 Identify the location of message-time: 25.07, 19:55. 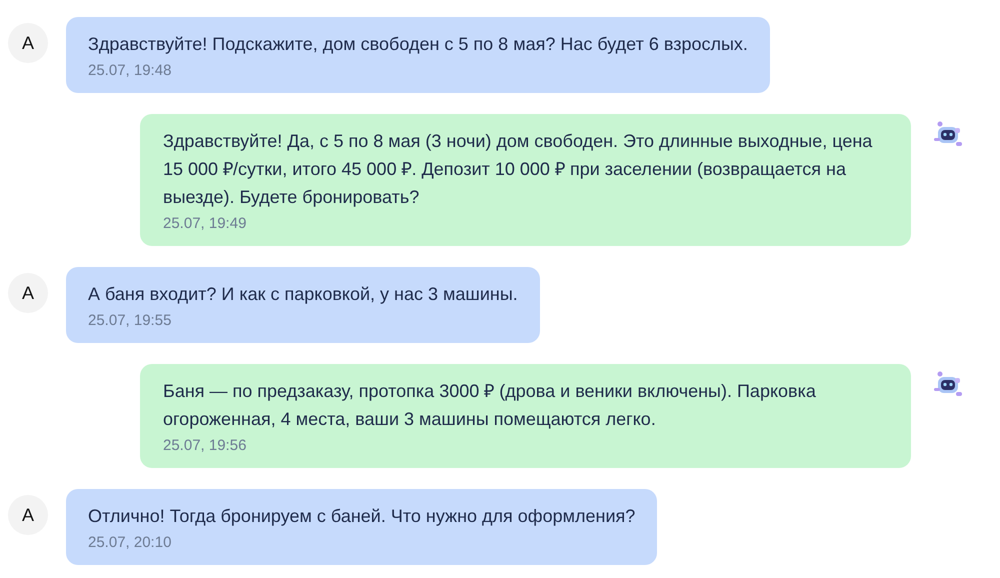
(130, 321).